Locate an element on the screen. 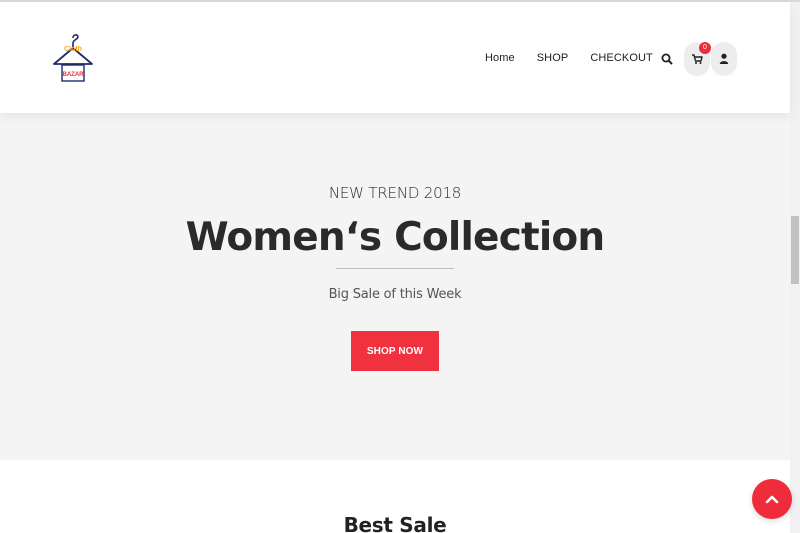  cart-icon is located at coordinates (697, 59).